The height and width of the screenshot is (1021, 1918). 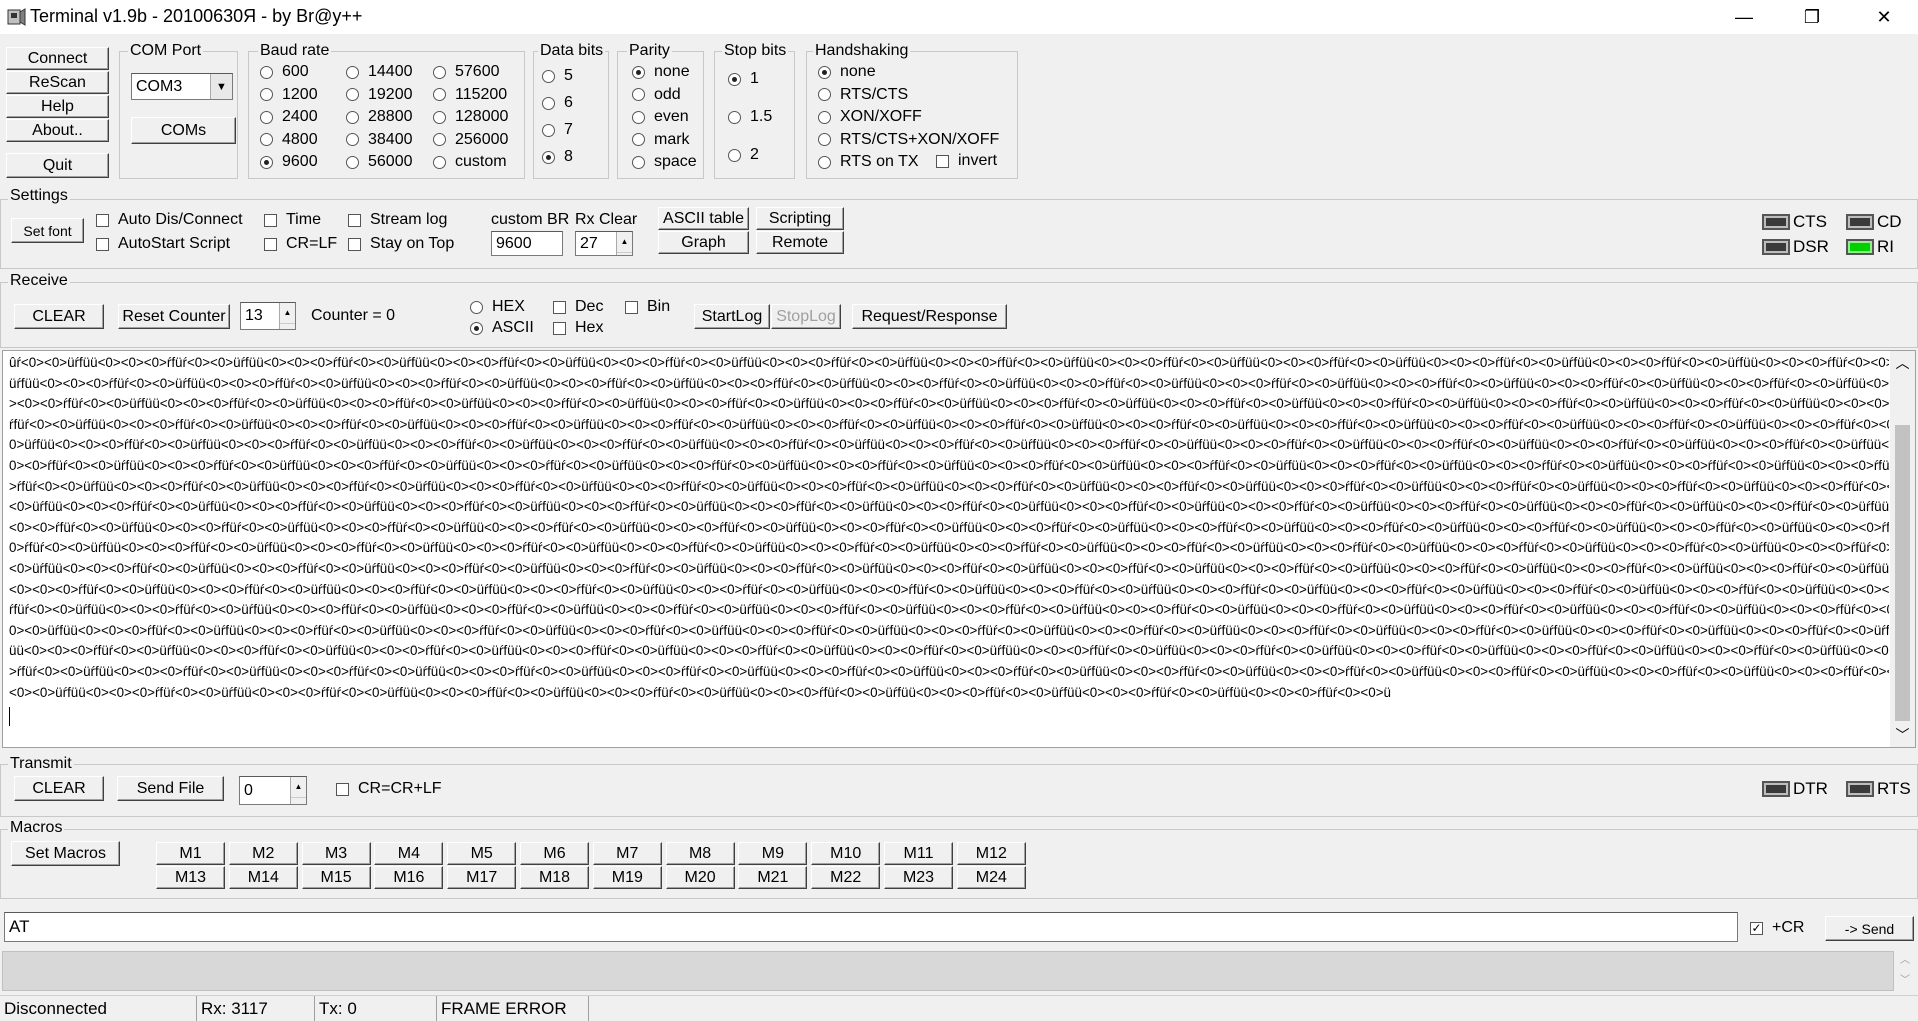 What do you see at coordinates (656, 95) in the screenshot?
I see `parity-radio-odd: odd` at bounding box center [656, 95].